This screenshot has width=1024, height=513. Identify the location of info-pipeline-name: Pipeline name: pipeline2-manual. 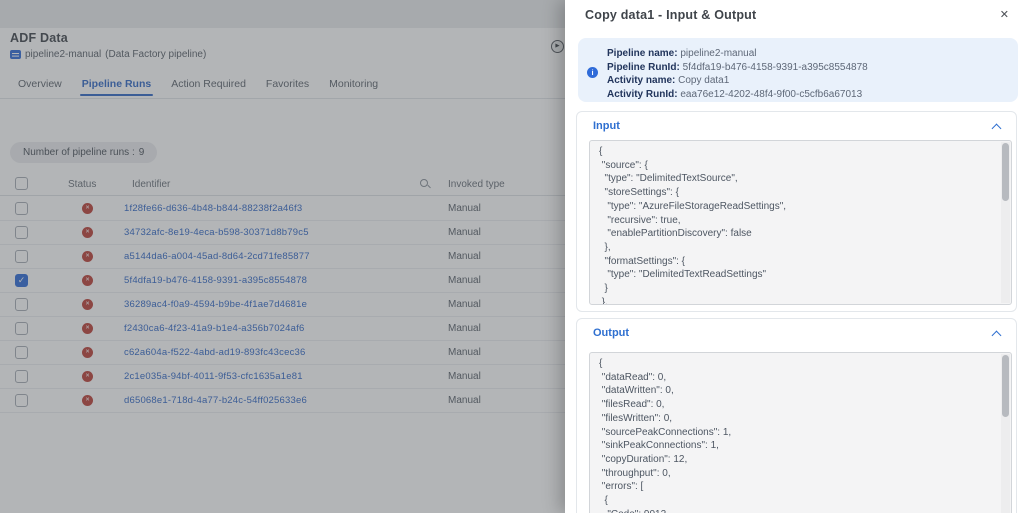
(737, 54).